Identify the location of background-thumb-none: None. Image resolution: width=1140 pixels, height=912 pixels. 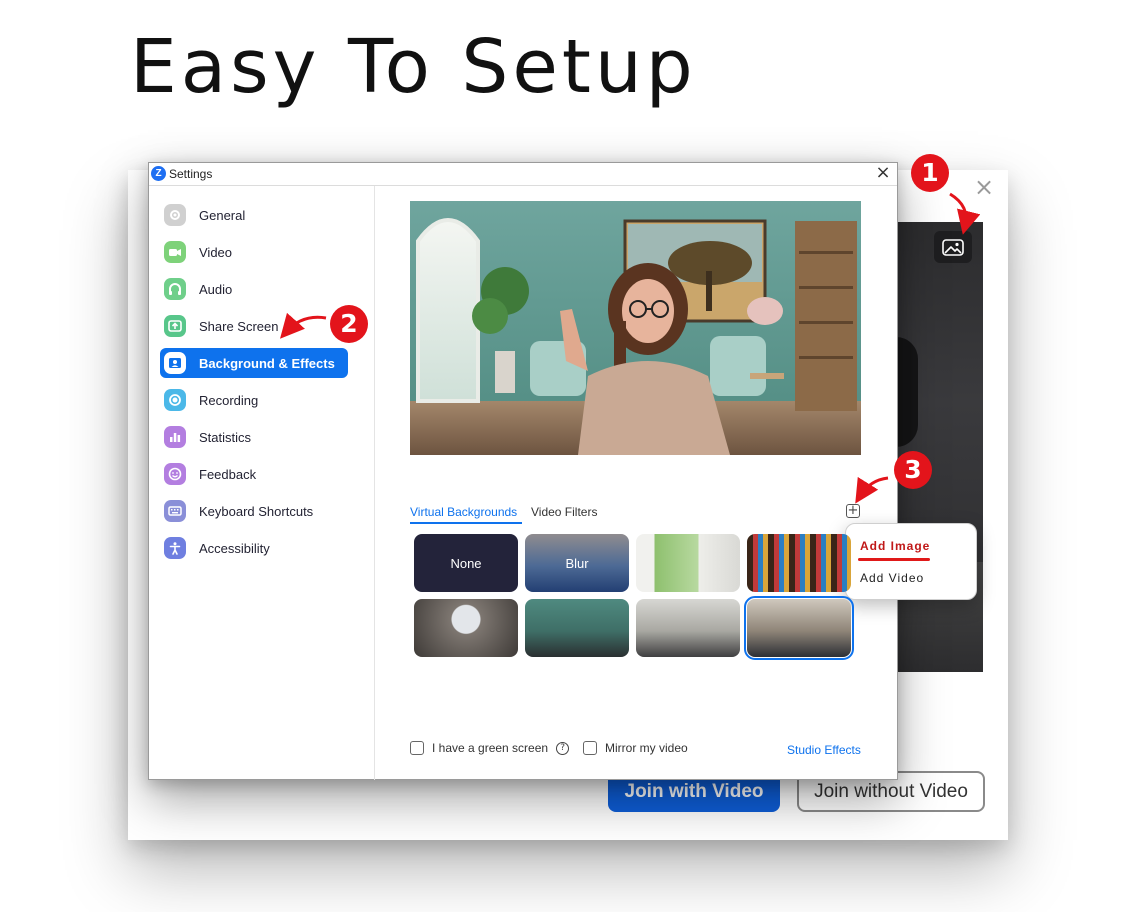
(466, 563).